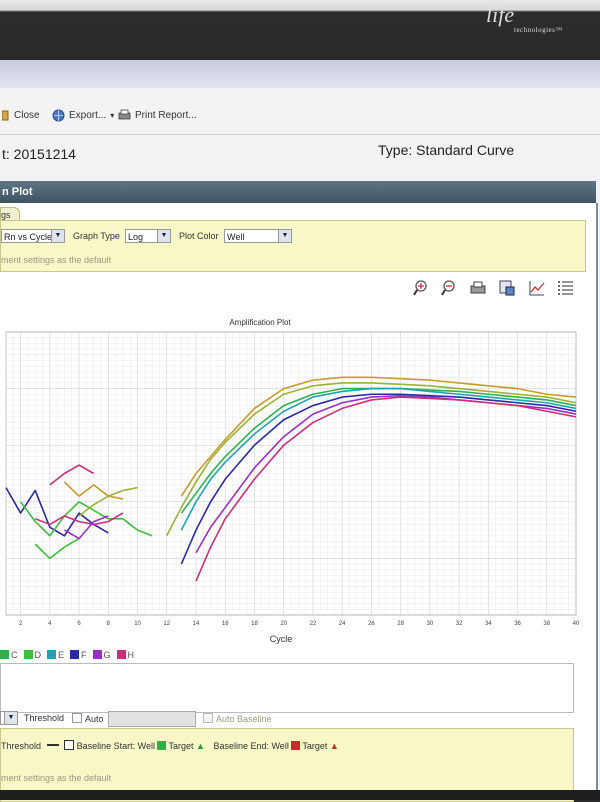 The height and width of the screenshot is (802, 600). Describe the element at coordinates (196, 624) in the screenshot. I see `x-tick-label: 14` at that location.